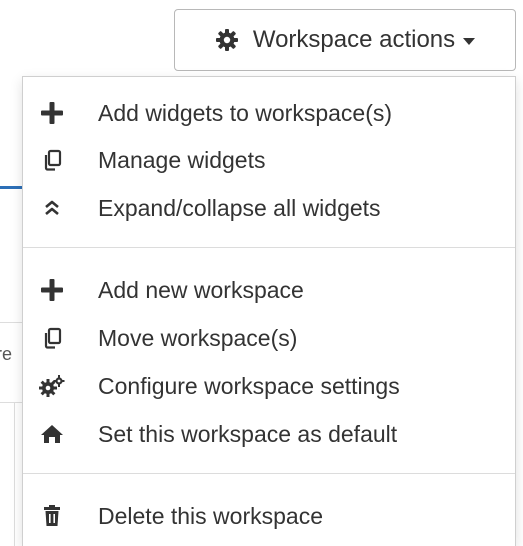 This screenshot has height=546, width=523. I want to click on menu-item-add-workspace: Add new workspace, so click(269, 290).